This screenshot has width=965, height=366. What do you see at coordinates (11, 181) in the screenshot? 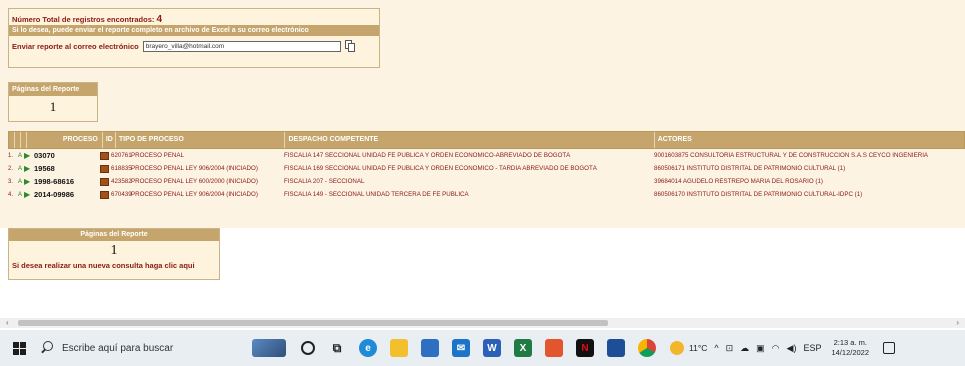
I see `row-number: 3.` at bounding box center [11, 181].